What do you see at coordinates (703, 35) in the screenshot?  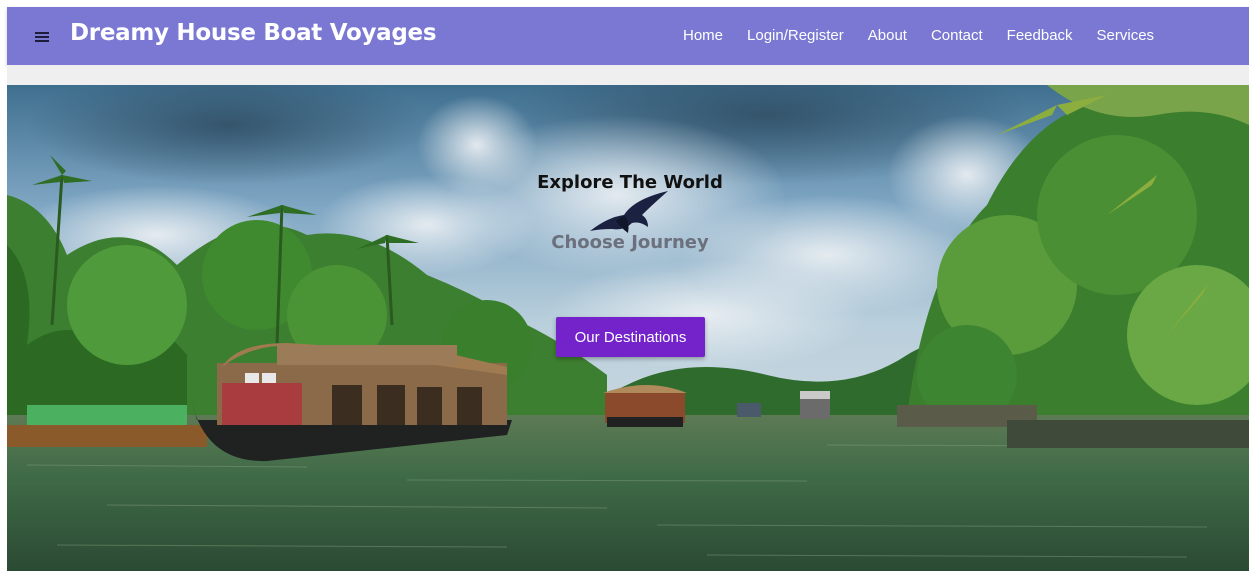 I see `nav-link-home: Home` at bounding box center [703, 35].